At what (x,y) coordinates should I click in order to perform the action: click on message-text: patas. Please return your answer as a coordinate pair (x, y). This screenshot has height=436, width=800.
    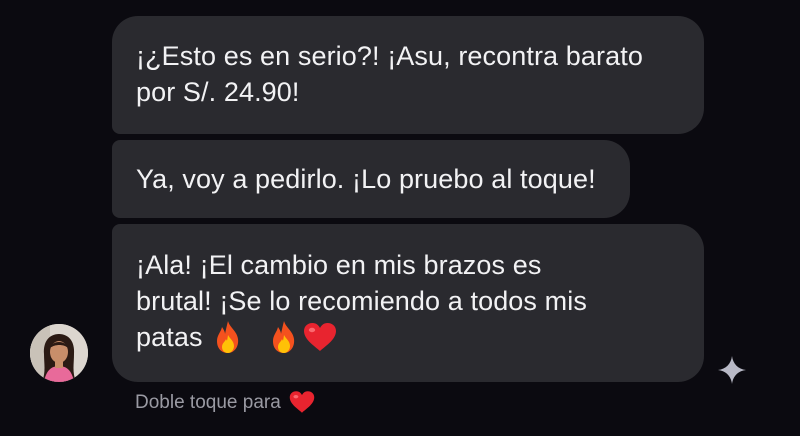
    Looking at the image, I should click on (169, 337).